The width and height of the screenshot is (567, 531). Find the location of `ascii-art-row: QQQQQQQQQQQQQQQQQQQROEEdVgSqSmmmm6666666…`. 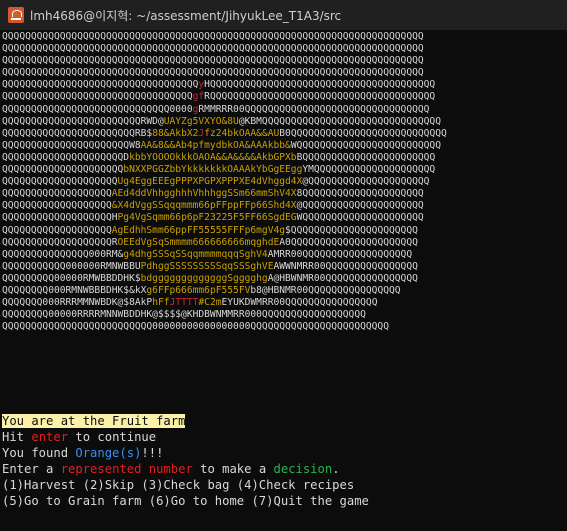

ascii-art-row: QQQQQQQQQQQQQQQQQQQROEEdVgSqSmmmm6666666… is located at coordinates (210, 242).